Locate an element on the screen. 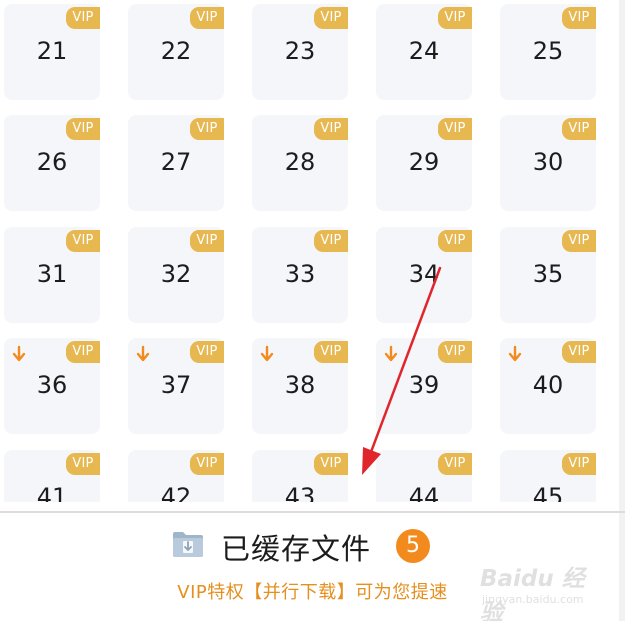  episode-tile: VIP 30 is located at coordinates (548, 163).